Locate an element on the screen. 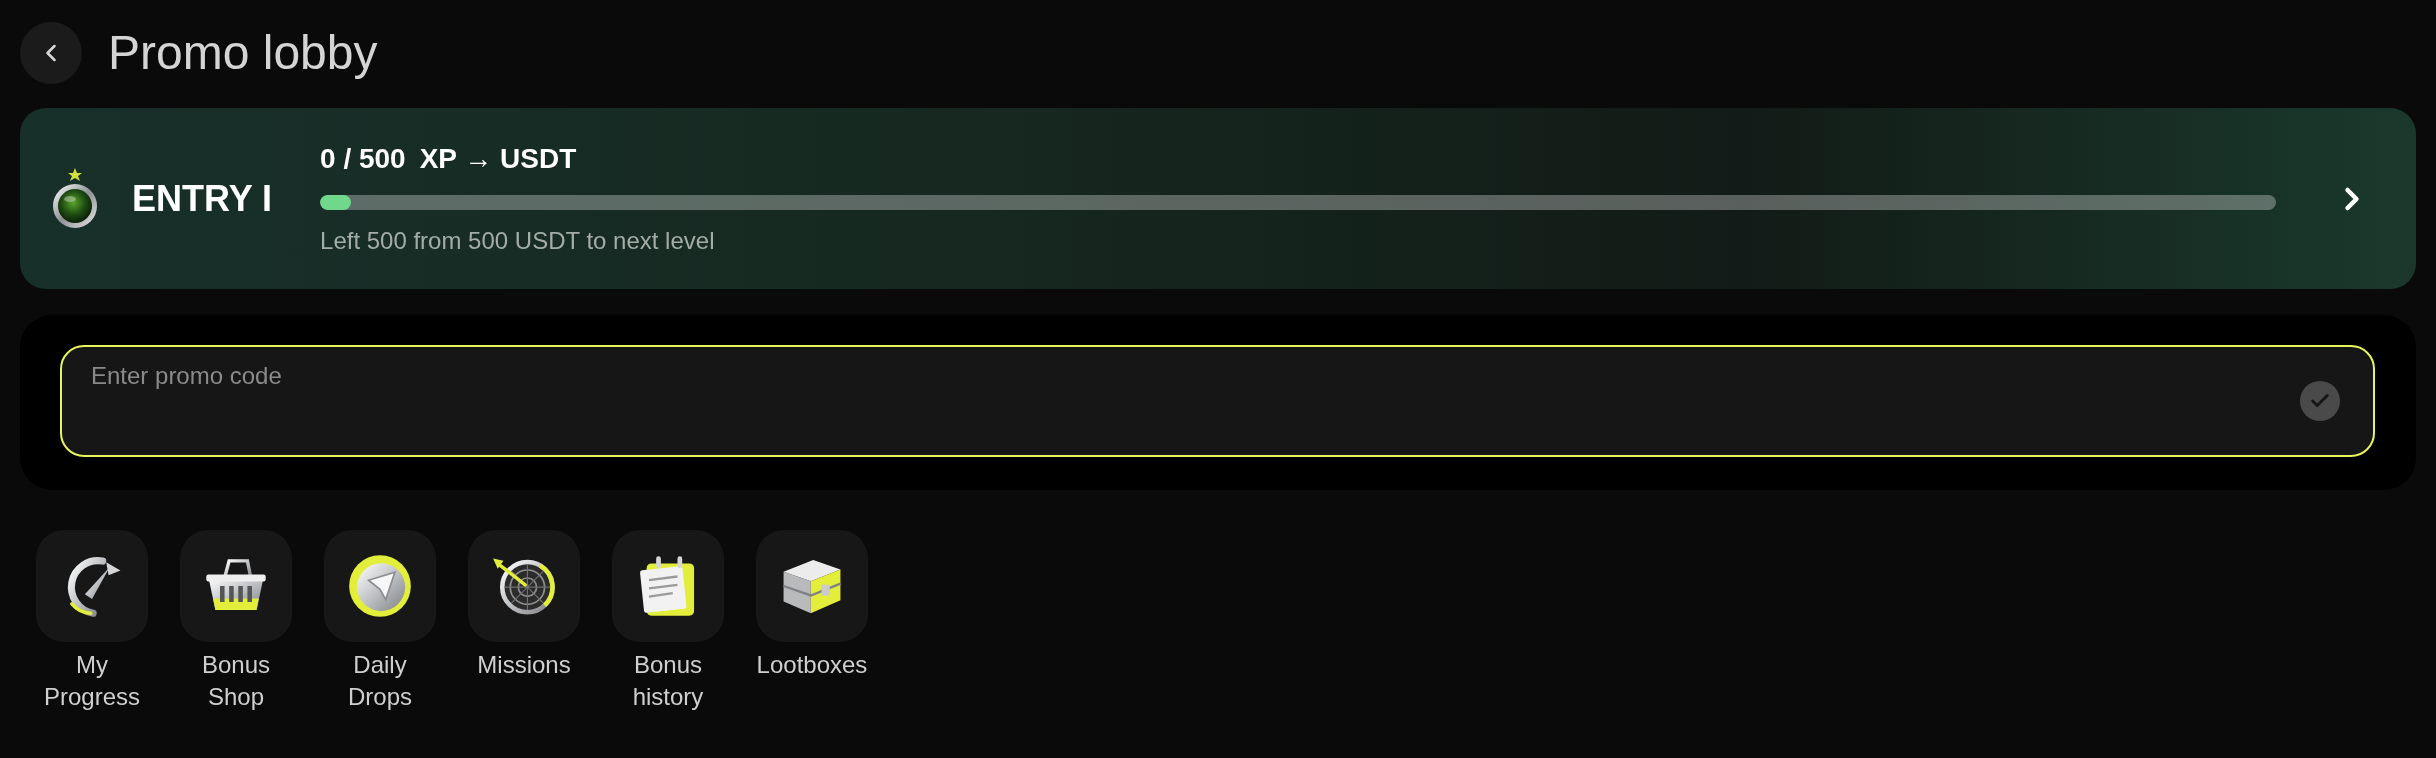 This screenshot has height=758, width=2436. coin-icon is located at coordinates (380, 586).